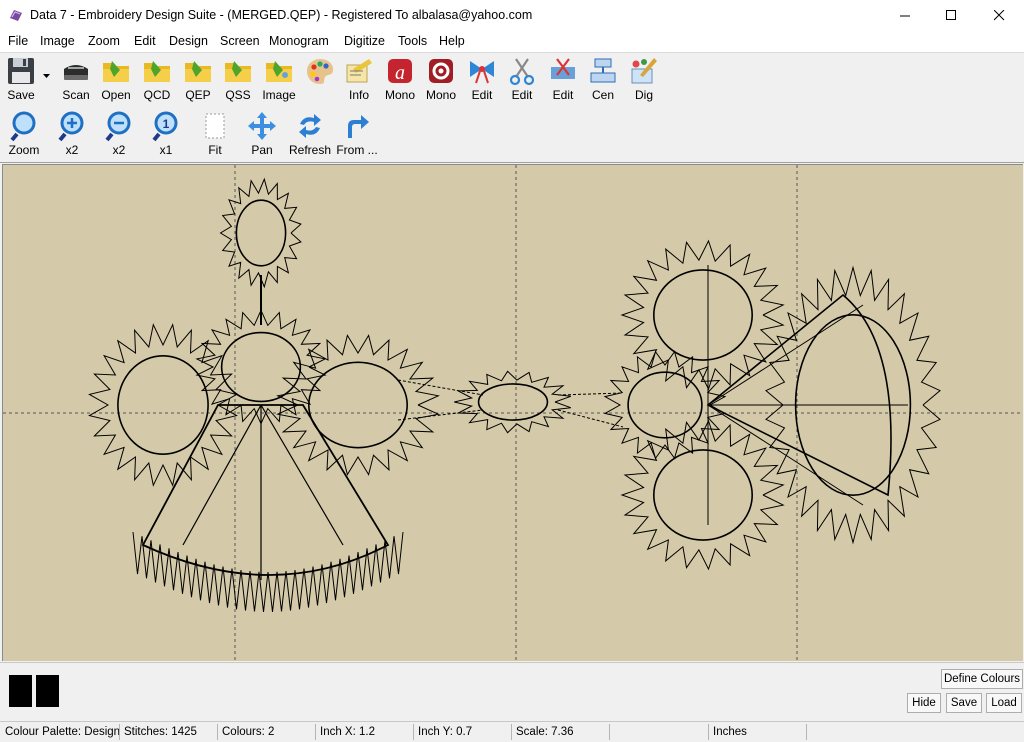  What do you see at coordinates (359, 71) in the screenshot?
I see `info-note-icon` at bounding box center [359, 71].